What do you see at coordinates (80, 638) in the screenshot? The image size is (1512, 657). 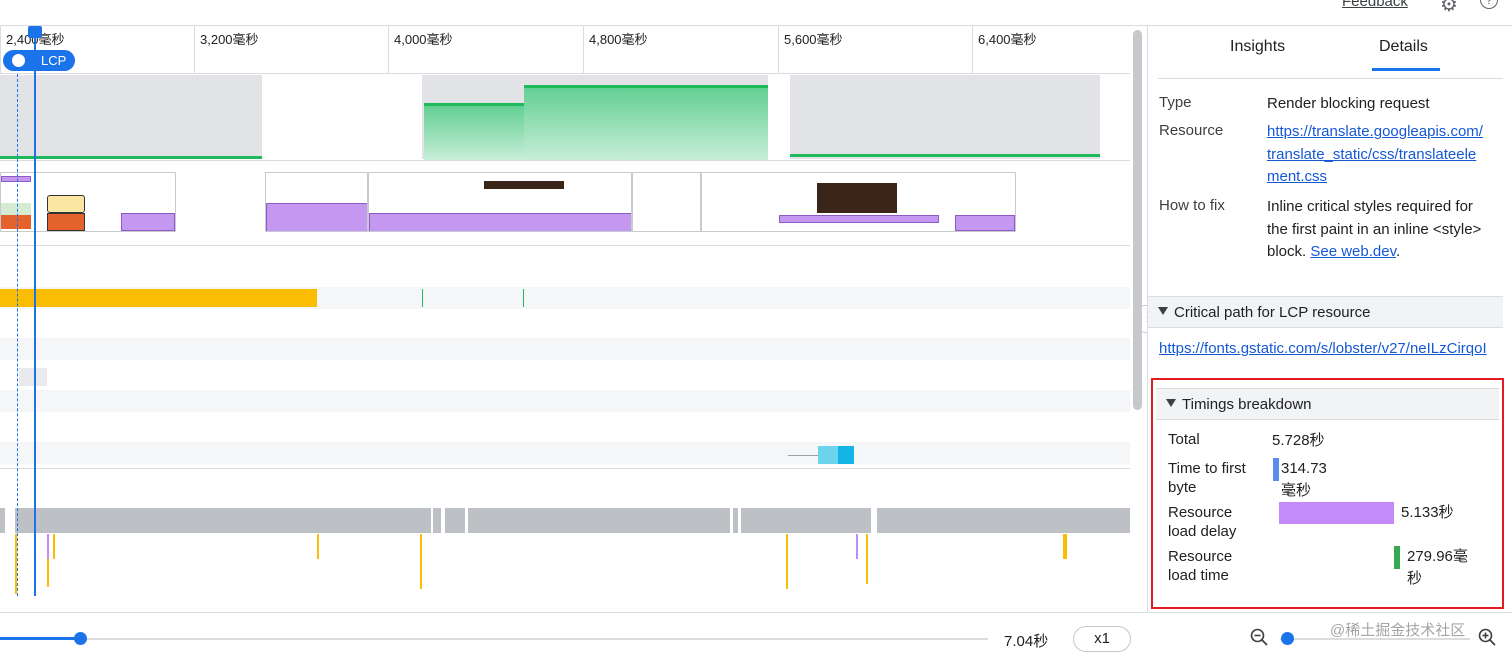 I see `timeline-slider-thumb` at bounding box center [80, 638].